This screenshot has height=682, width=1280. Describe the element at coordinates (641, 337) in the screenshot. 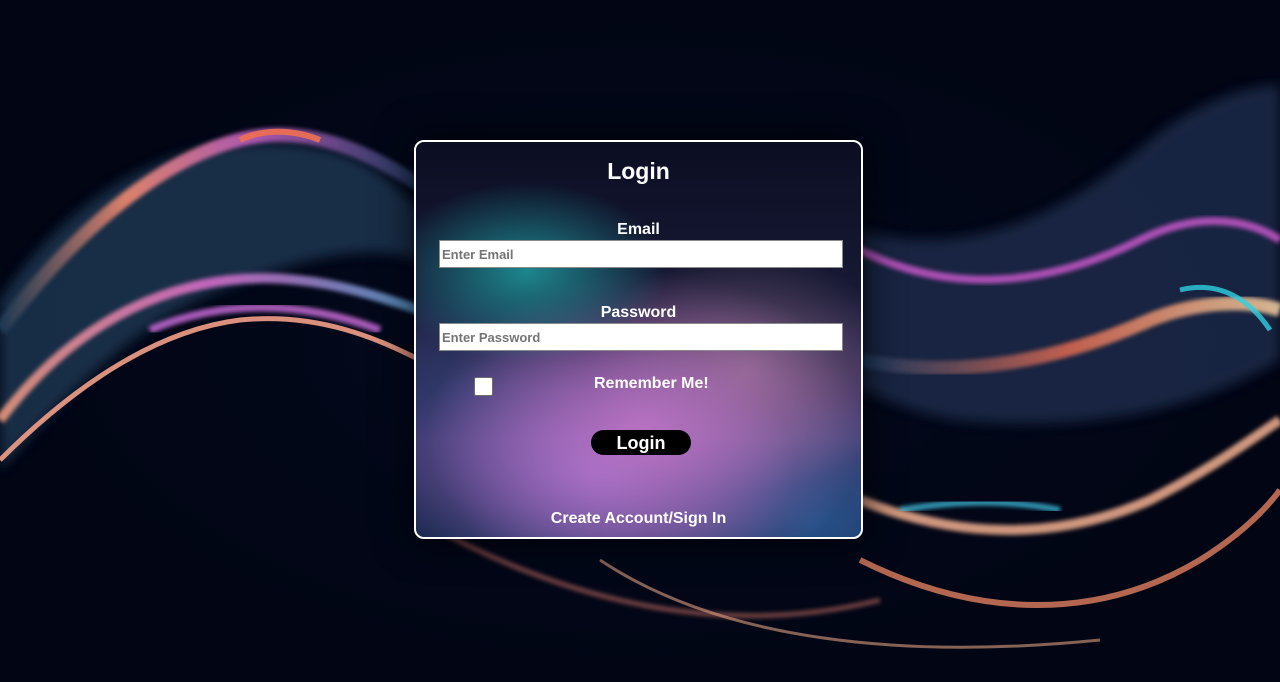

I see `password-input` at that location.